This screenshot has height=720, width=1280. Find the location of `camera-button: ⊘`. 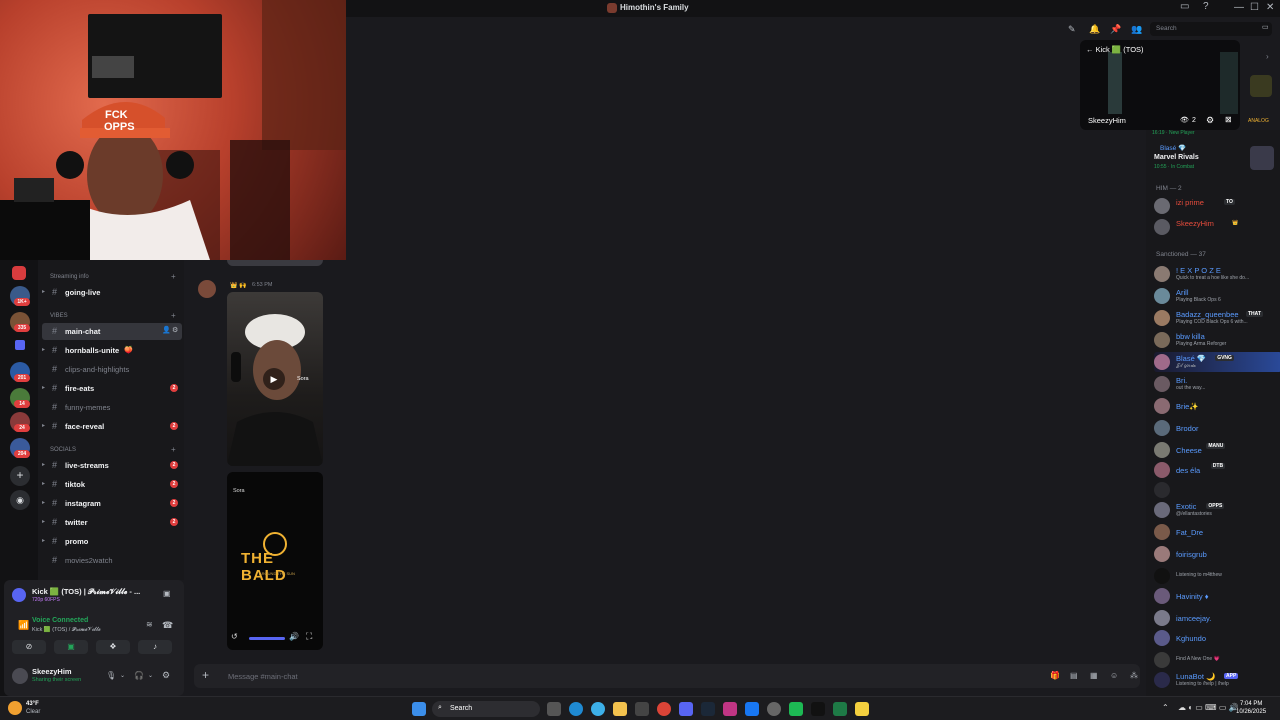

camera-button: ⊘ is located at coordinates (29, 647).